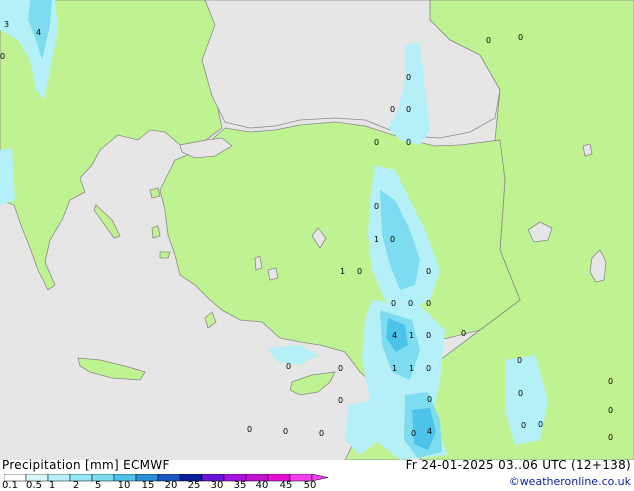  I want to click on legend-tick-label: 10, so click(124, 485).